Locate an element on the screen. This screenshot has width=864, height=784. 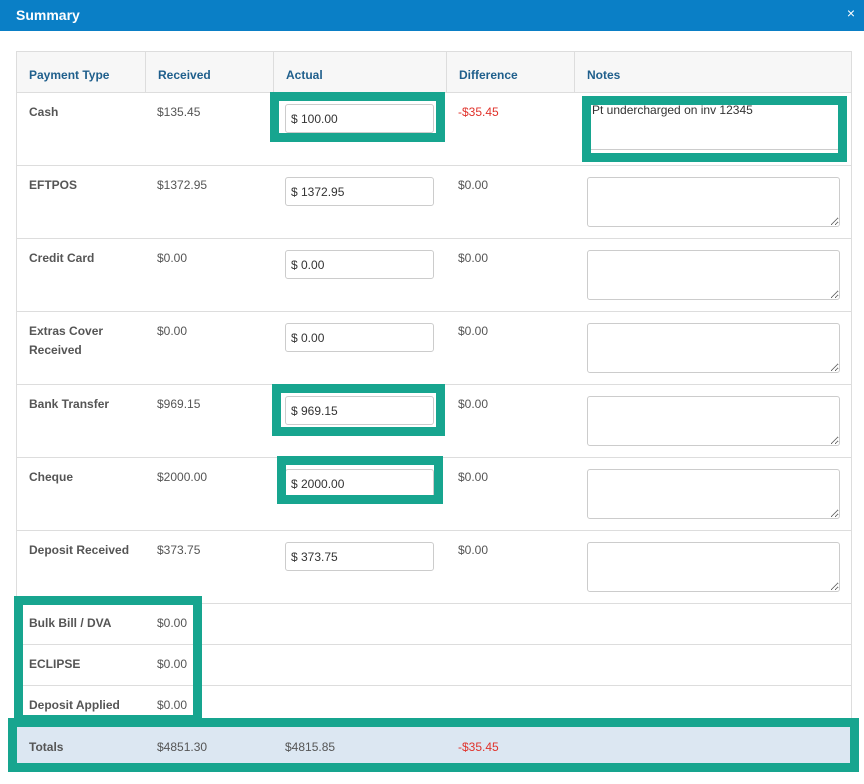
totals-label: Totals is located at coordinates (46, 747).